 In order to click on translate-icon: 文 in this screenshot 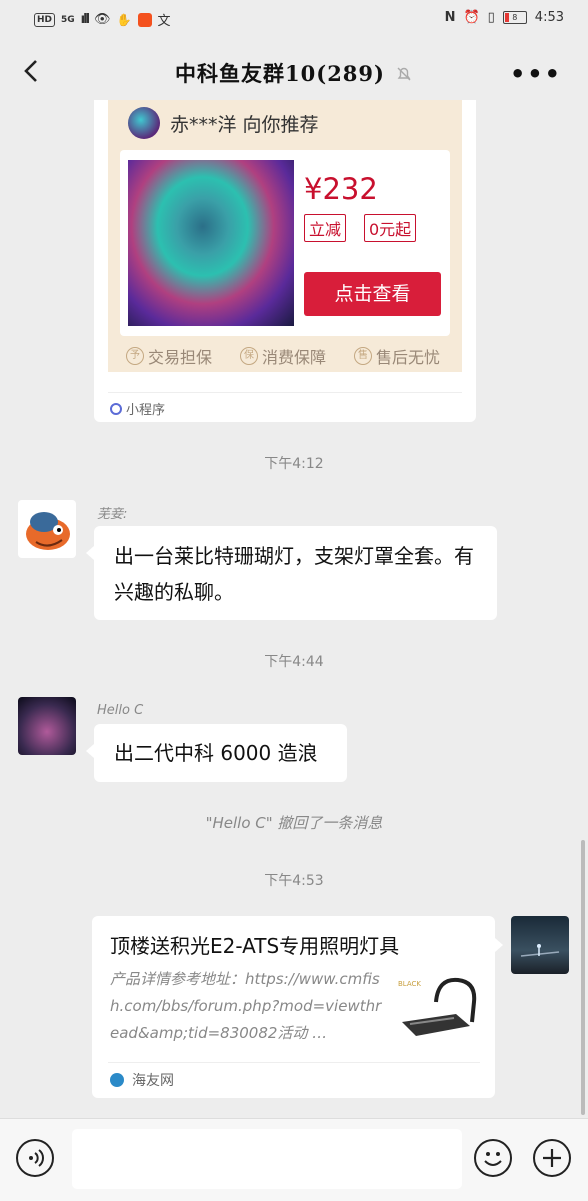, I will do `click(164, 21)`.